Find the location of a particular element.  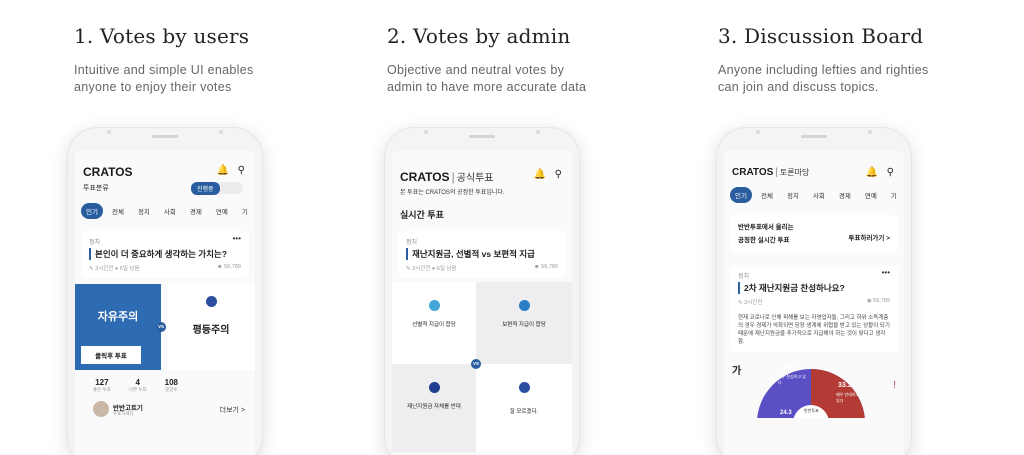

vote-question: 재난지원금, 선별적 vs 보편적 지급 is located at coordinates (482, 254).